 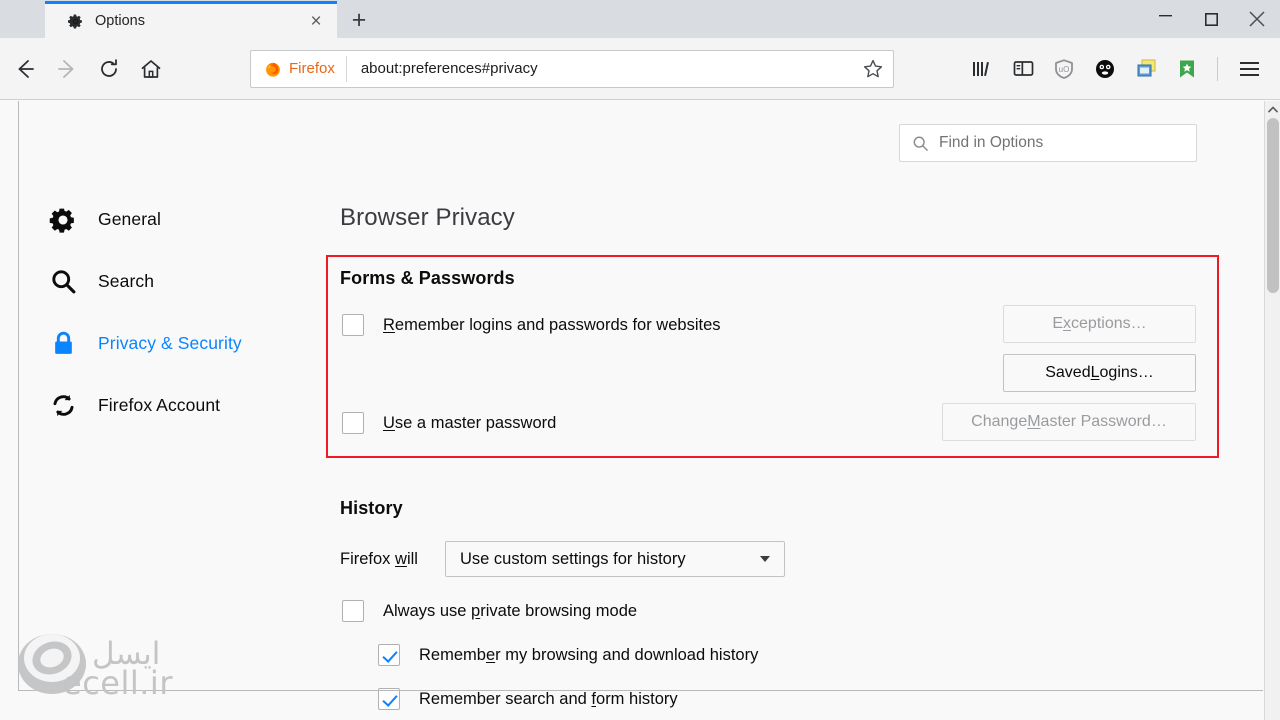 I want to click on sidebar-item-label: Firefox Account, so click(x=159, y=405).